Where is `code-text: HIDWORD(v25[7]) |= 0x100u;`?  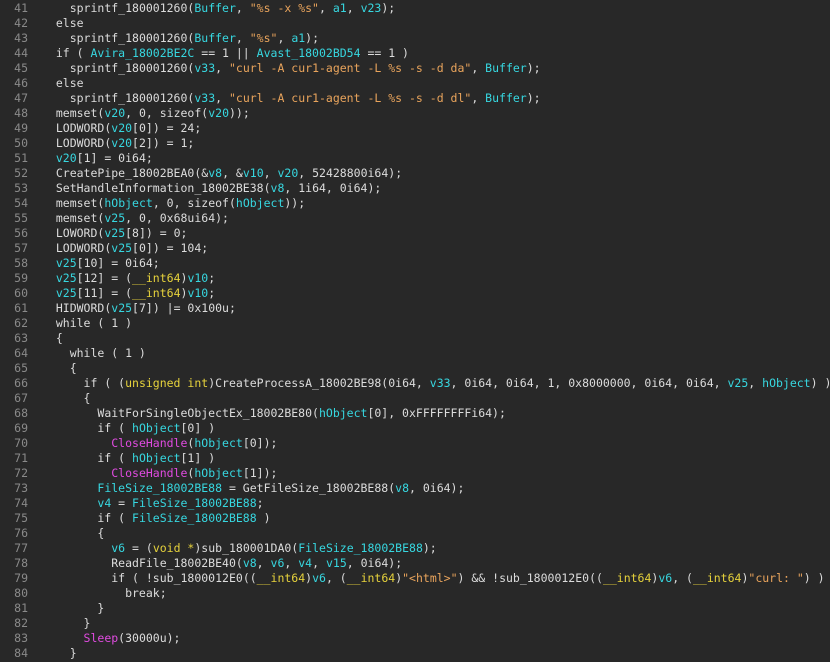 code-text: HIDWORD(v25[7]) |= 0x100u; is located at coordinates (139, 308).